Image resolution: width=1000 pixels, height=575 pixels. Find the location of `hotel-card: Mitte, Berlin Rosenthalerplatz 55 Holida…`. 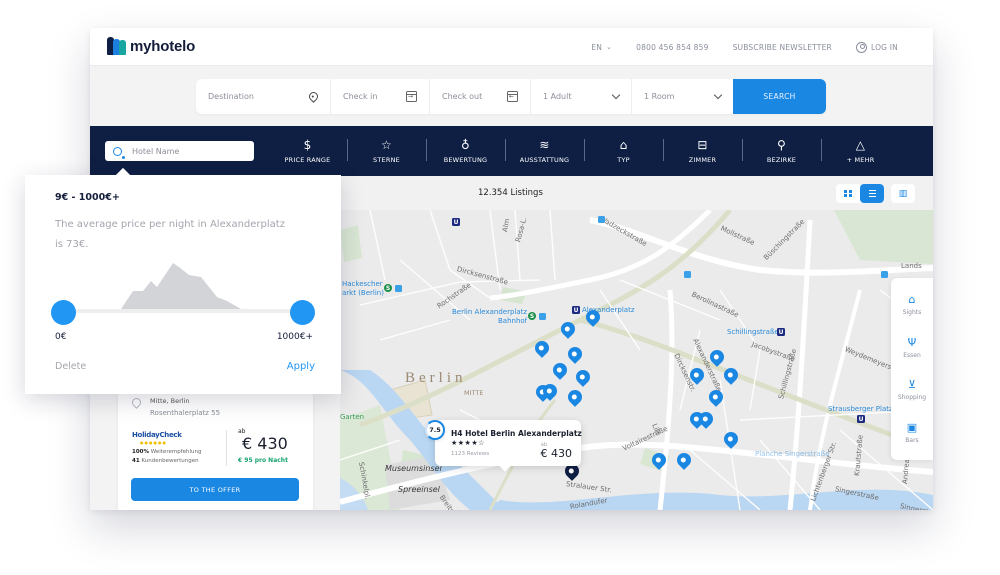

hotel-card: Mitte, Berlin Rosenthalerplatz 55 Holida… is located at coordinates (215, 449).